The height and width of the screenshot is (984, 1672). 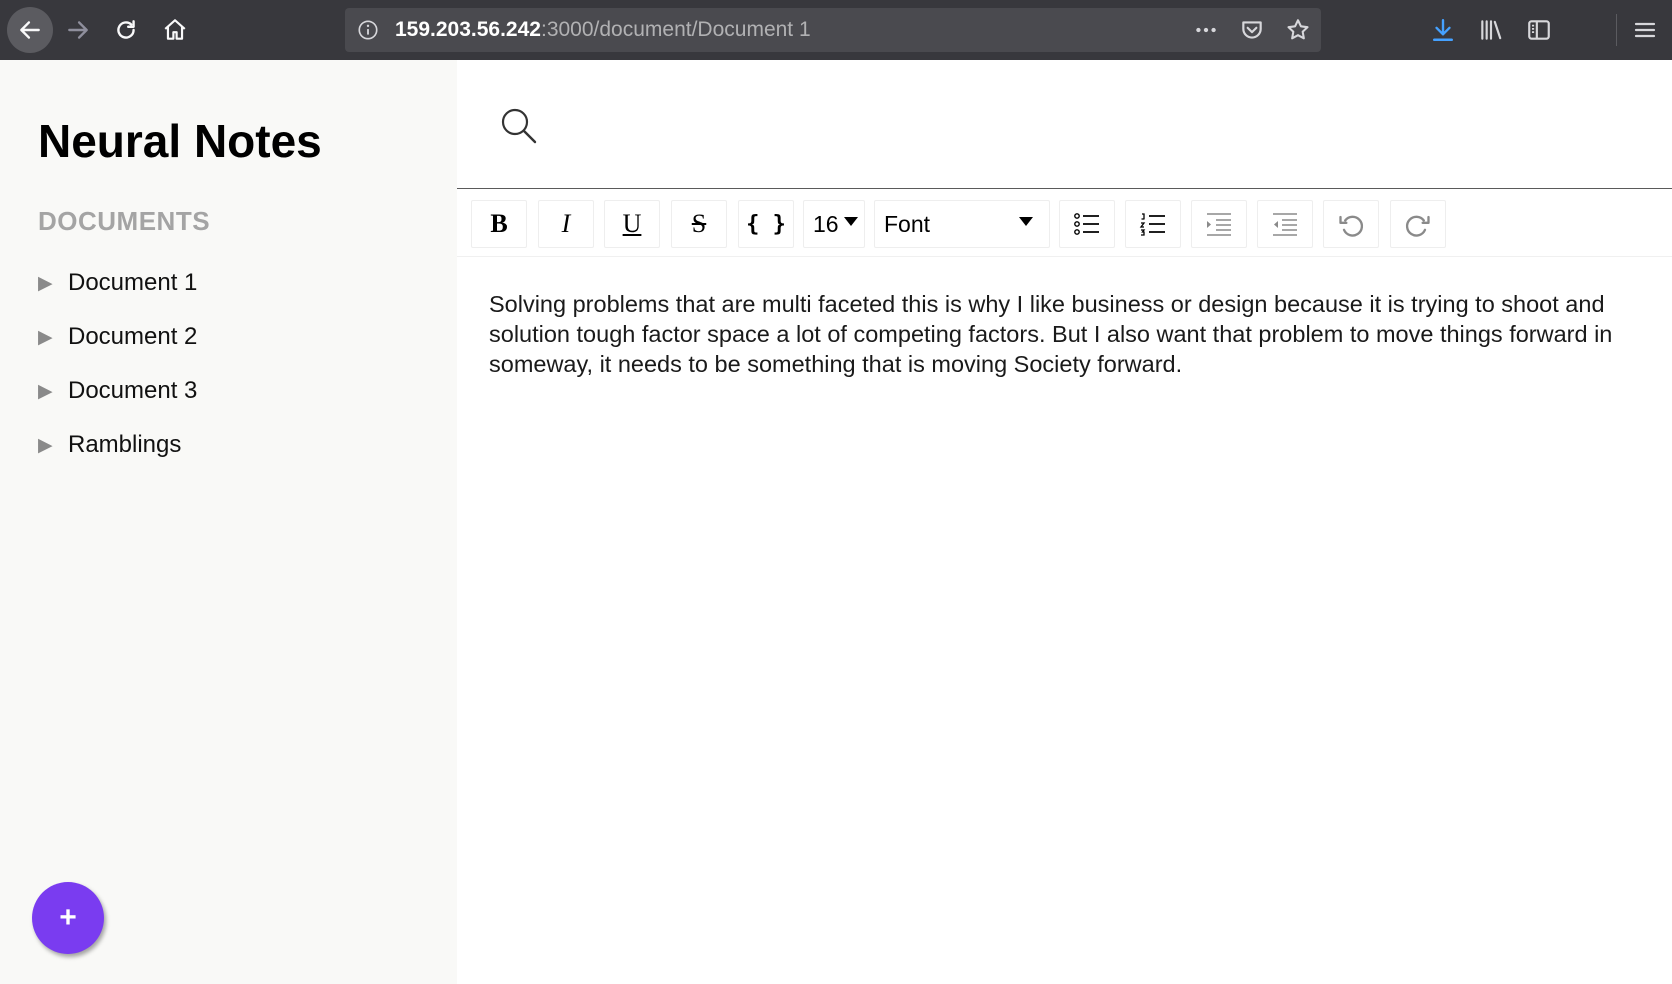 I want to click on sidebar-item-document-3: ▶ Document 3, so click(x=117, y=391).